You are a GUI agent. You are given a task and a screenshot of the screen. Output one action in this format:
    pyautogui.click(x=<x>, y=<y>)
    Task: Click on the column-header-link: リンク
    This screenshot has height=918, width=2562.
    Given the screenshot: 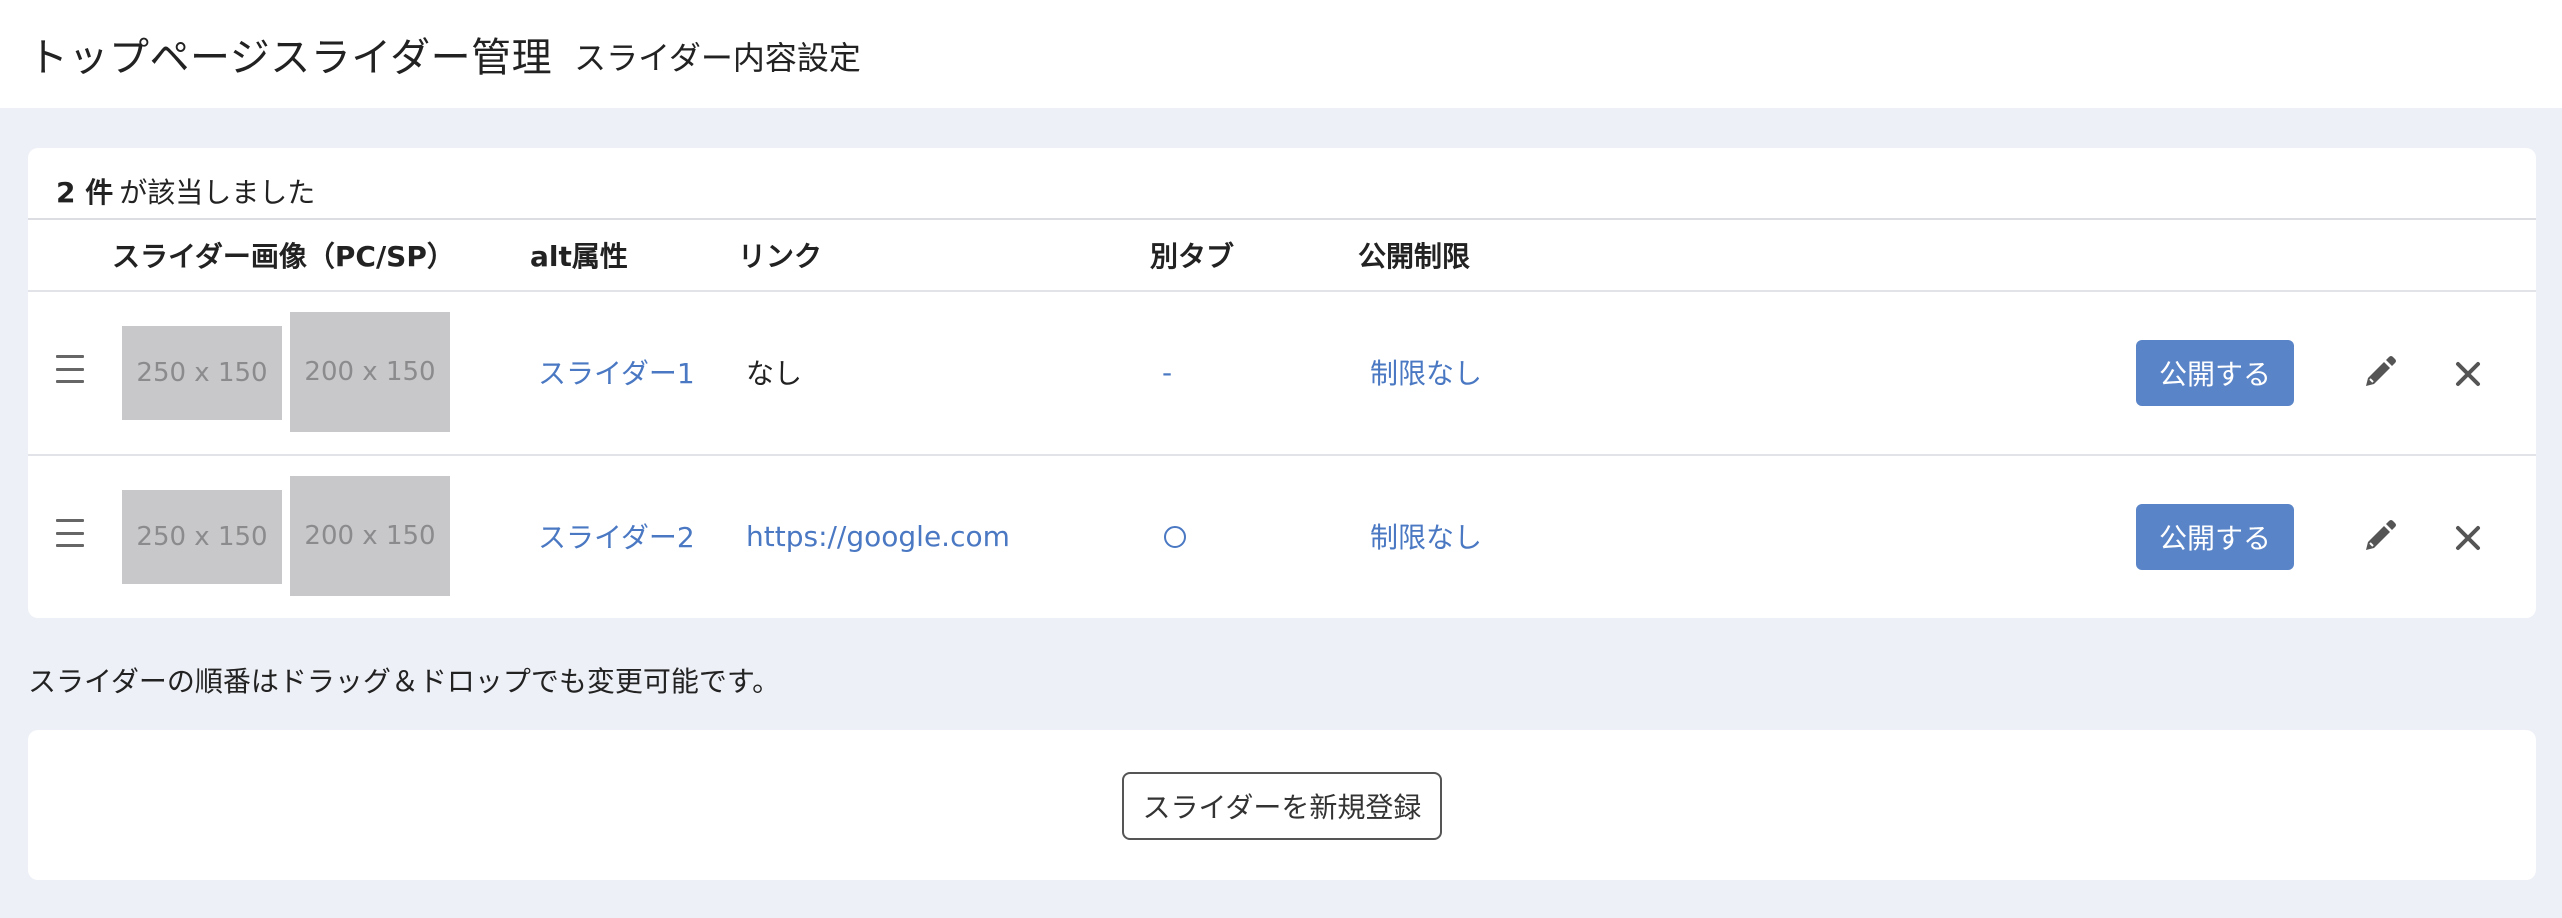 What is the action you would take?
    pyautogui.click(x=780, y=256)
    